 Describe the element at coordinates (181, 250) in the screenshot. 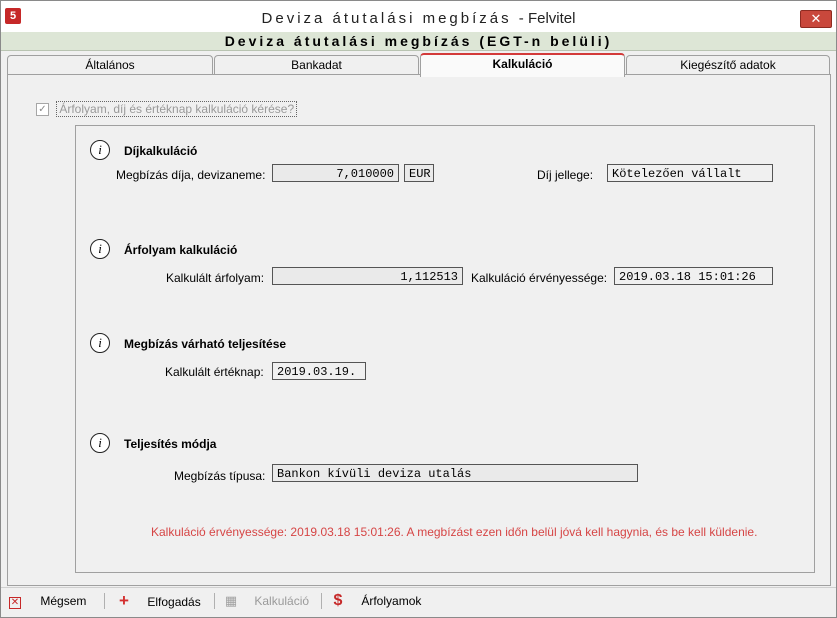

I see `section-title-arfolyam: Árfolyam kalkuláció` at that location.